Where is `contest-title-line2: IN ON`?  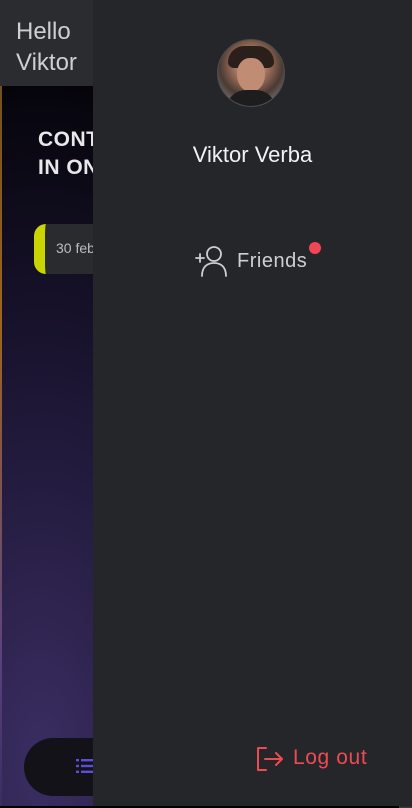
contest-title-line2: IN ON is located at coordinates (68, 167).